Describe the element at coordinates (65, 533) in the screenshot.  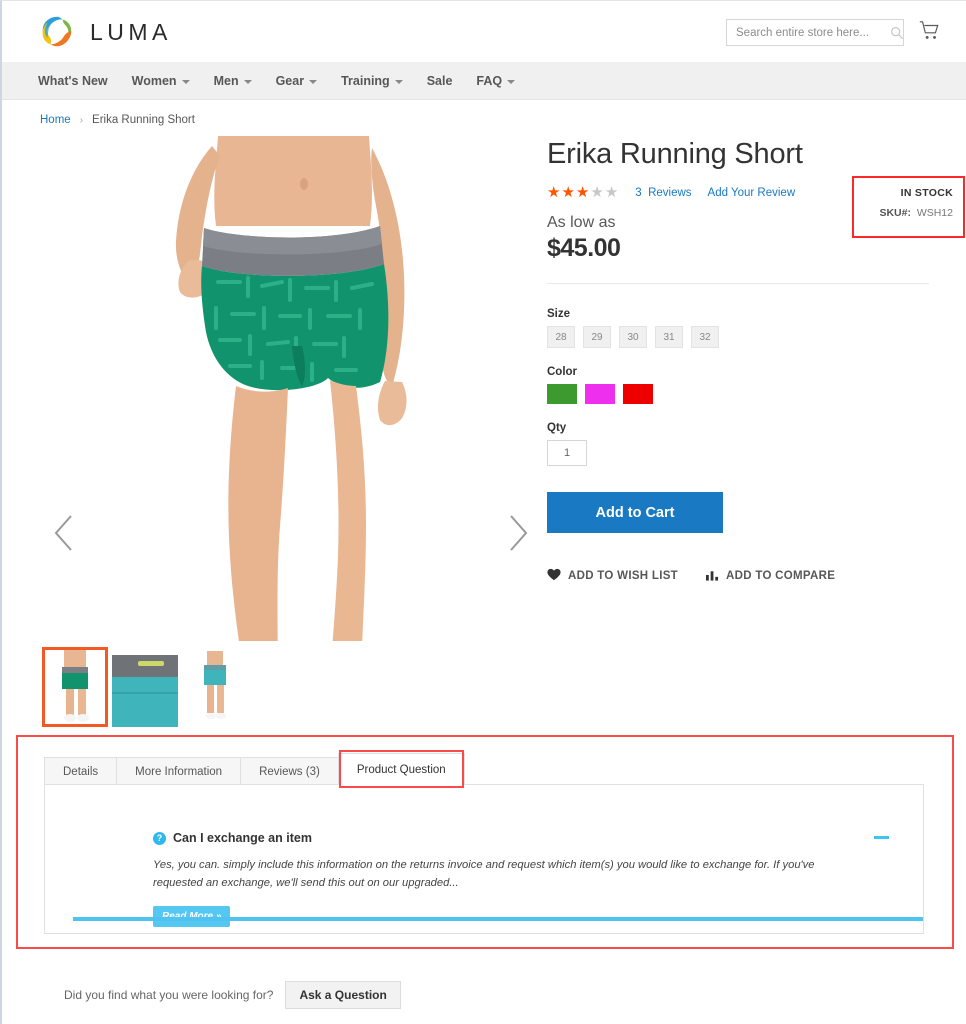
I see `gallery-prev-arrow` at that location.